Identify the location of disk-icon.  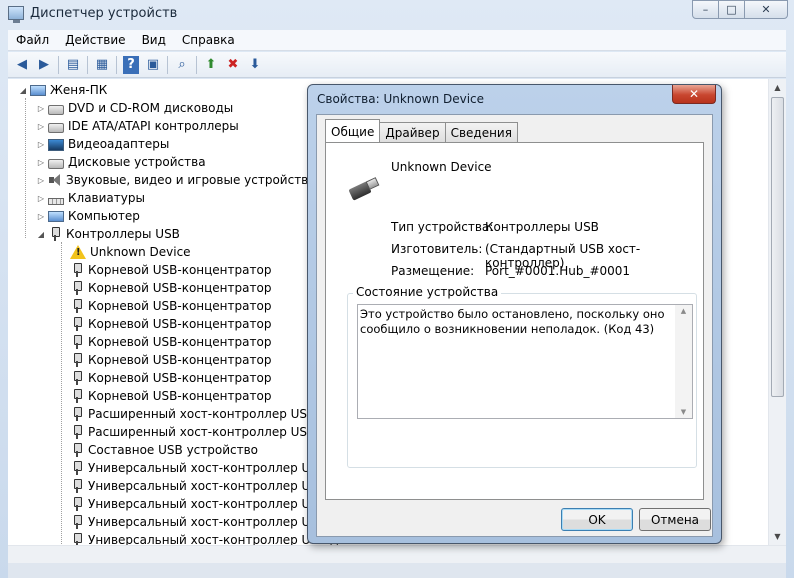
(56, 109).